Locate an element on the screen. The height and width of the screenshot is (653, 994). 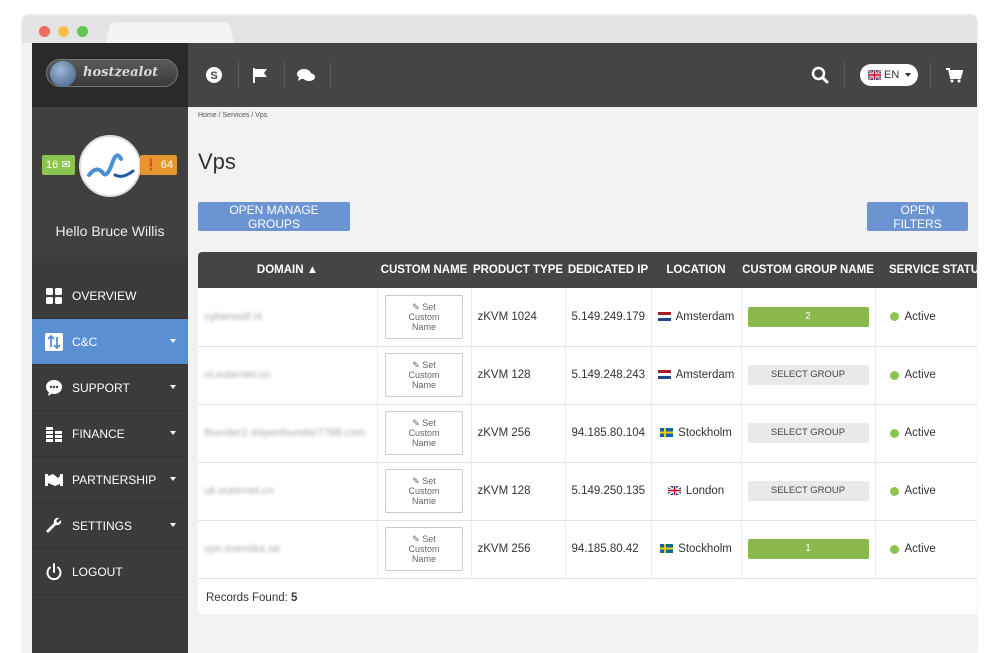
sidebar-item-finance: FINANCE is located at coordinates (110, 434).